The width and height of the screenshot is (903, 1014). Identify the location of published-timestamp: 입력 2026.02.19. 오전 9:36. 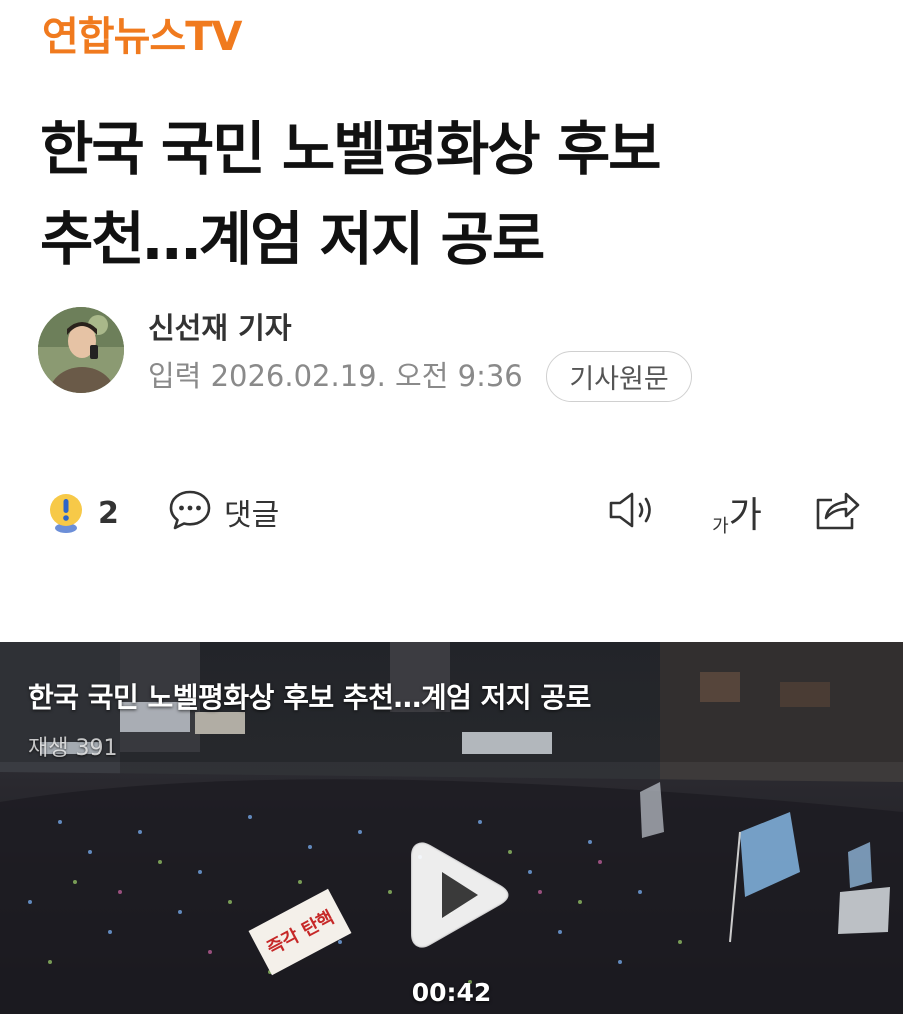
(335, 376).